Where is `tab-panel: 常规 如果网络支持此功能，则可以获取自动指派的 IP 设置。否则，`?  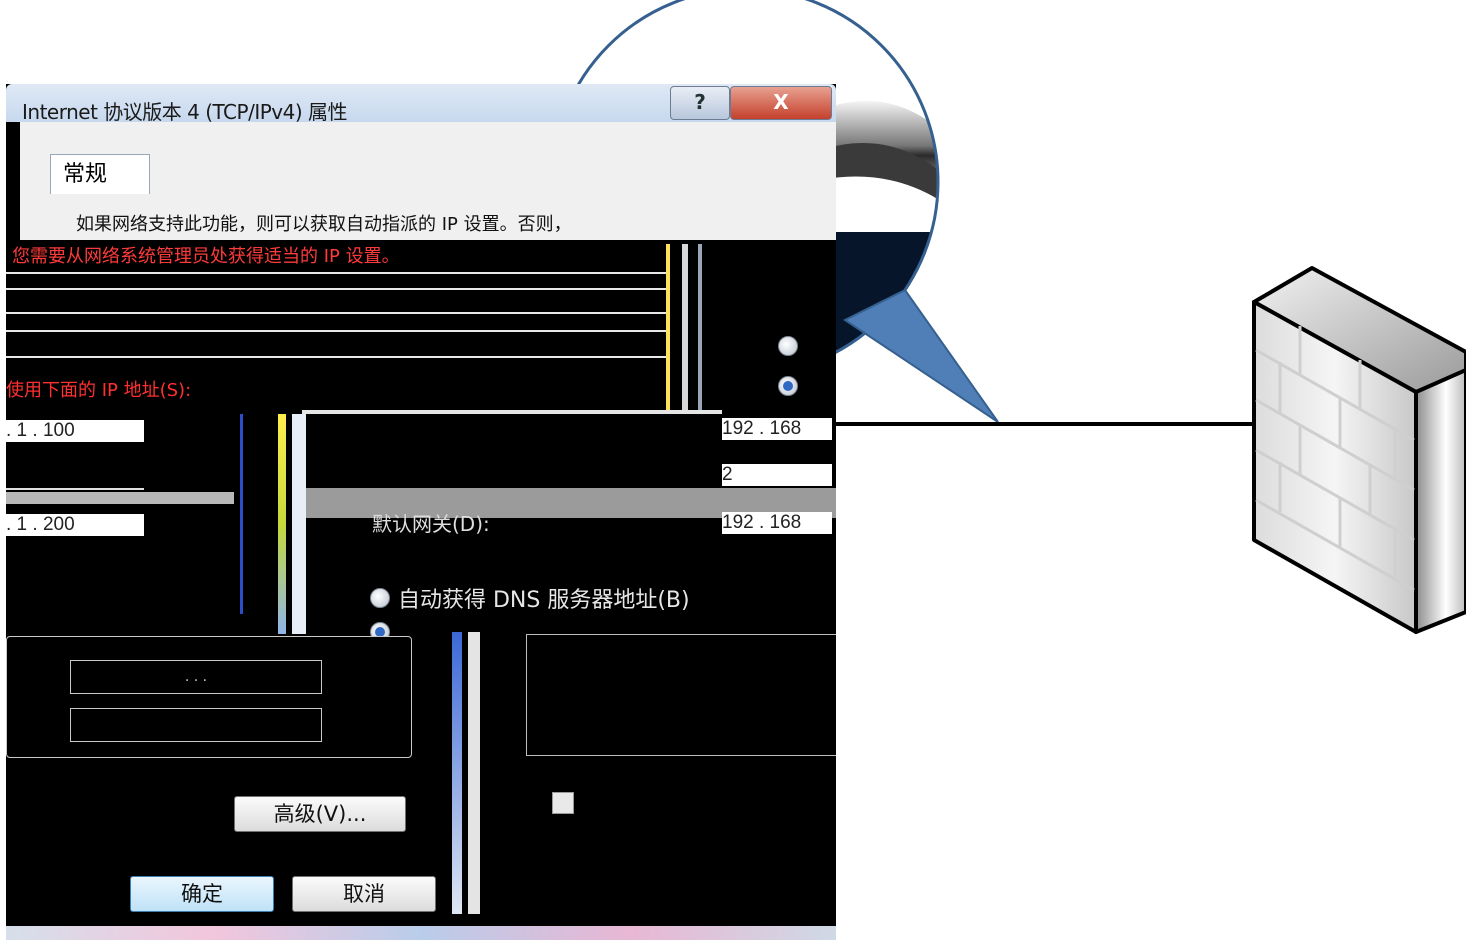 tab-panel: 常规 如果网络支持此功能，则可以获取自动指派的 IP 设置。否则， is located at coordinates (428, 181).